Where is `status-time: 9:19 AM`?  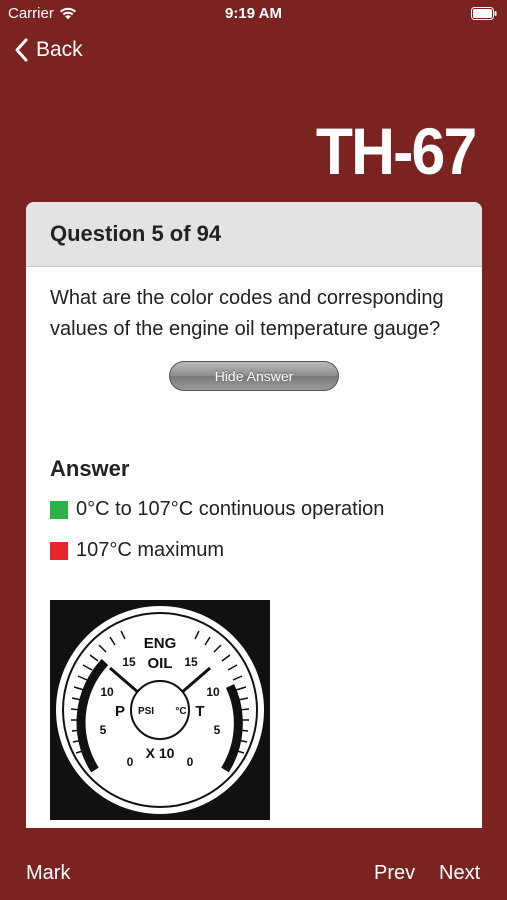 status-time: 9:19 AM is located at coordinates (253, 13).